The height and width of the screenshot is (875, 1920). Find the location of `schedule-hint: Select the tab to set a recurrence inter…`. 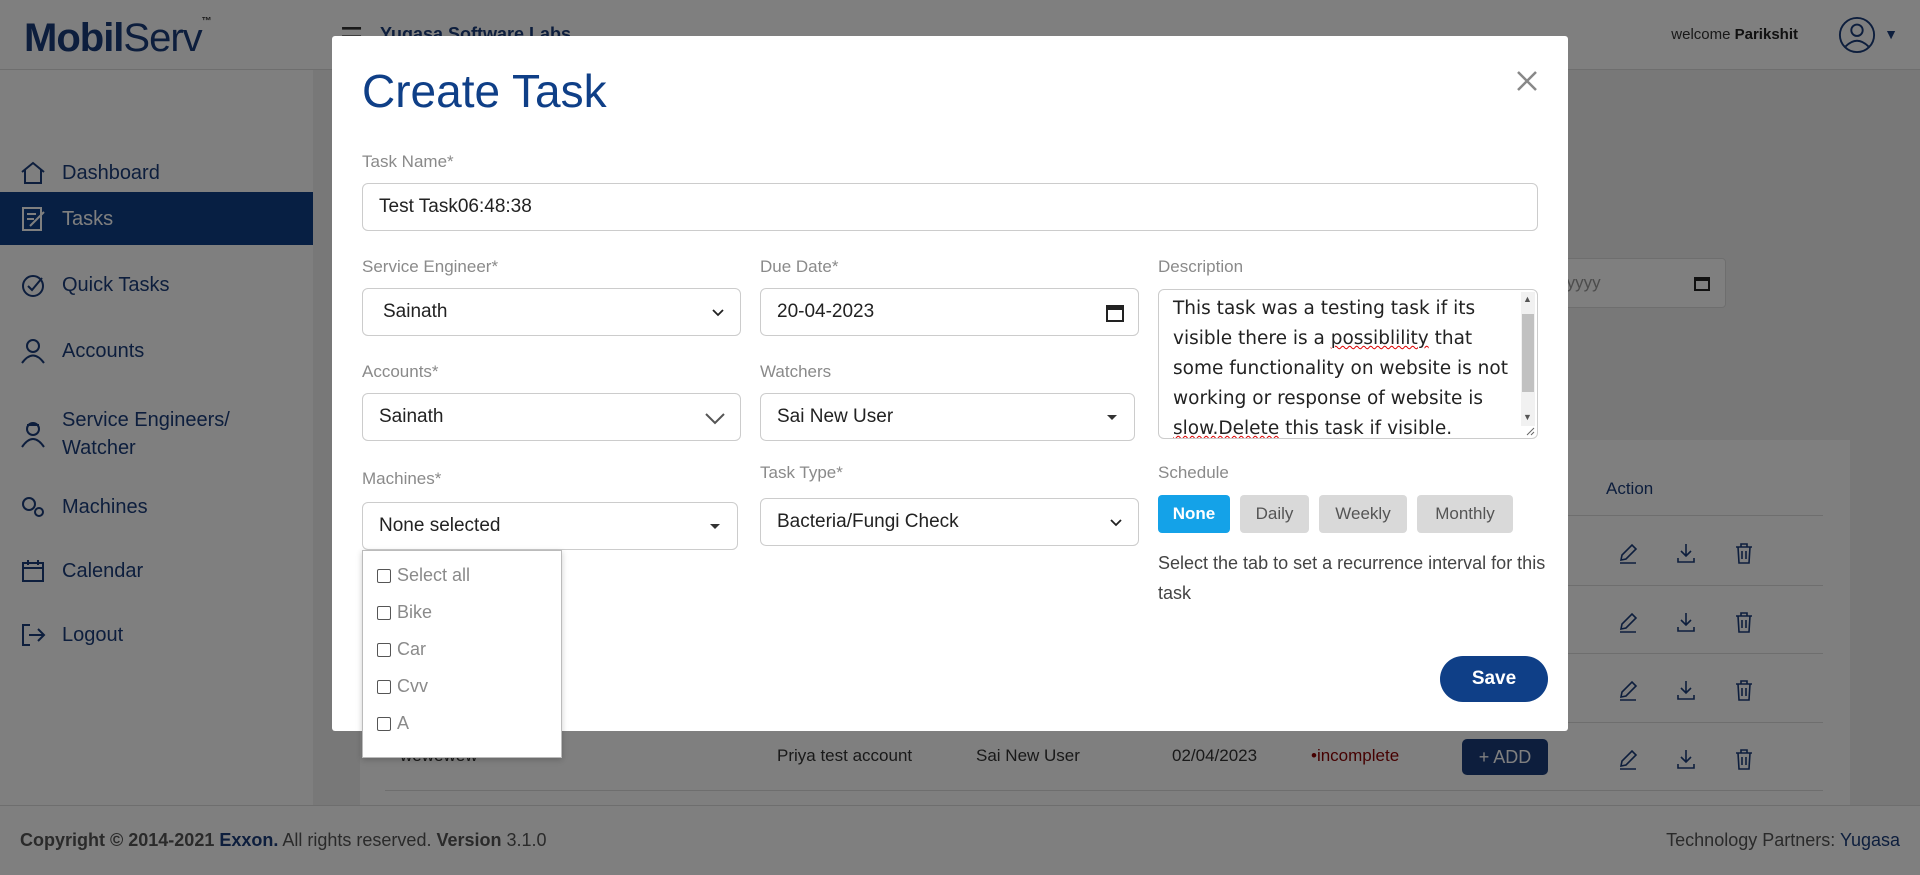

schedule-hint: Select the tab to set a recurrence inter… is located at coordinates (1352, 578).